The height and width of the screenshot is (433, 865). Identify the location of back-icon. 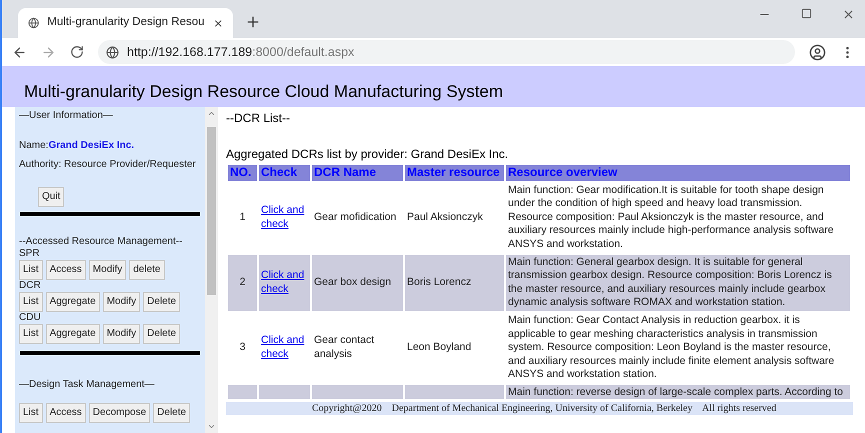
(19, 52).